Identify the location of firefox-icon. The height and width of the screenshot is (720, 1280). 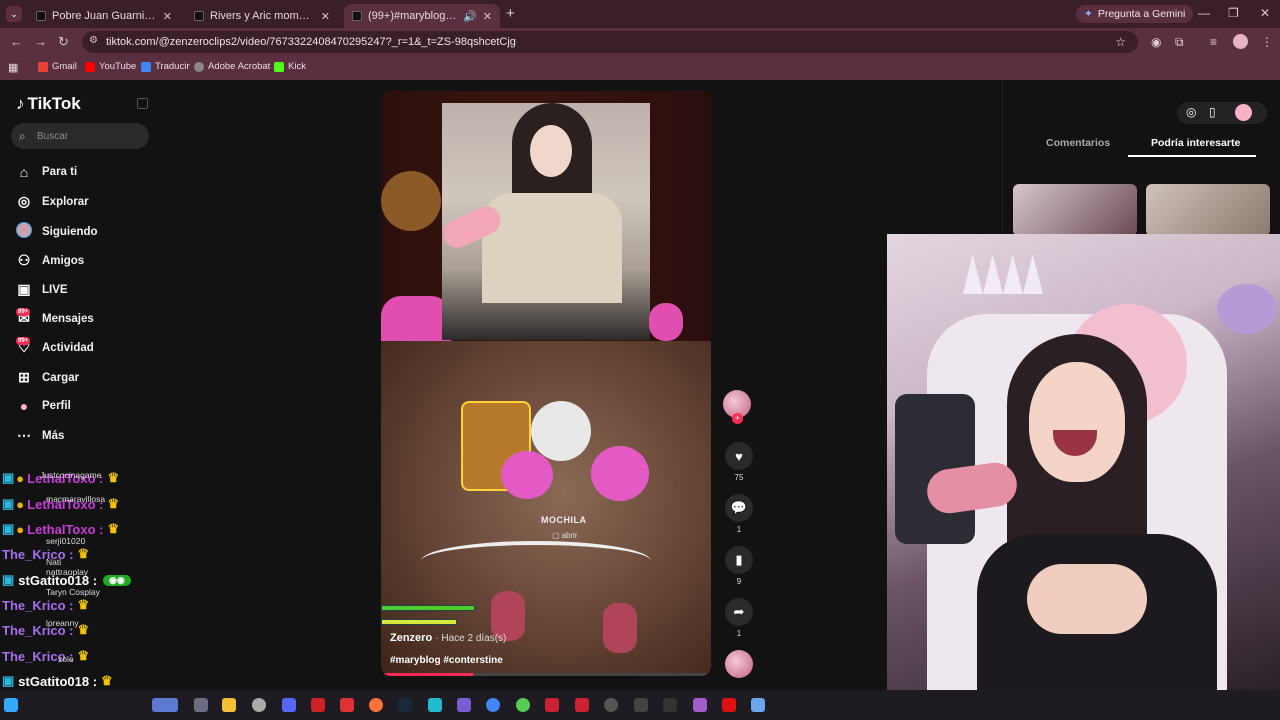
(376, 705).